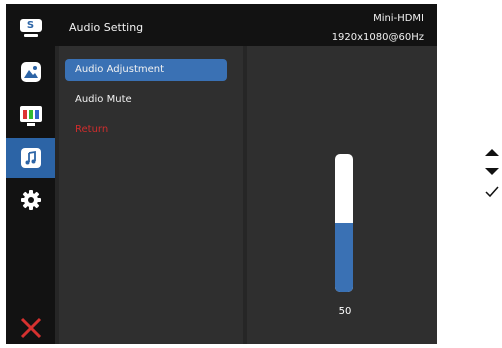  I want to click on volume-slider, so click(344, 223).